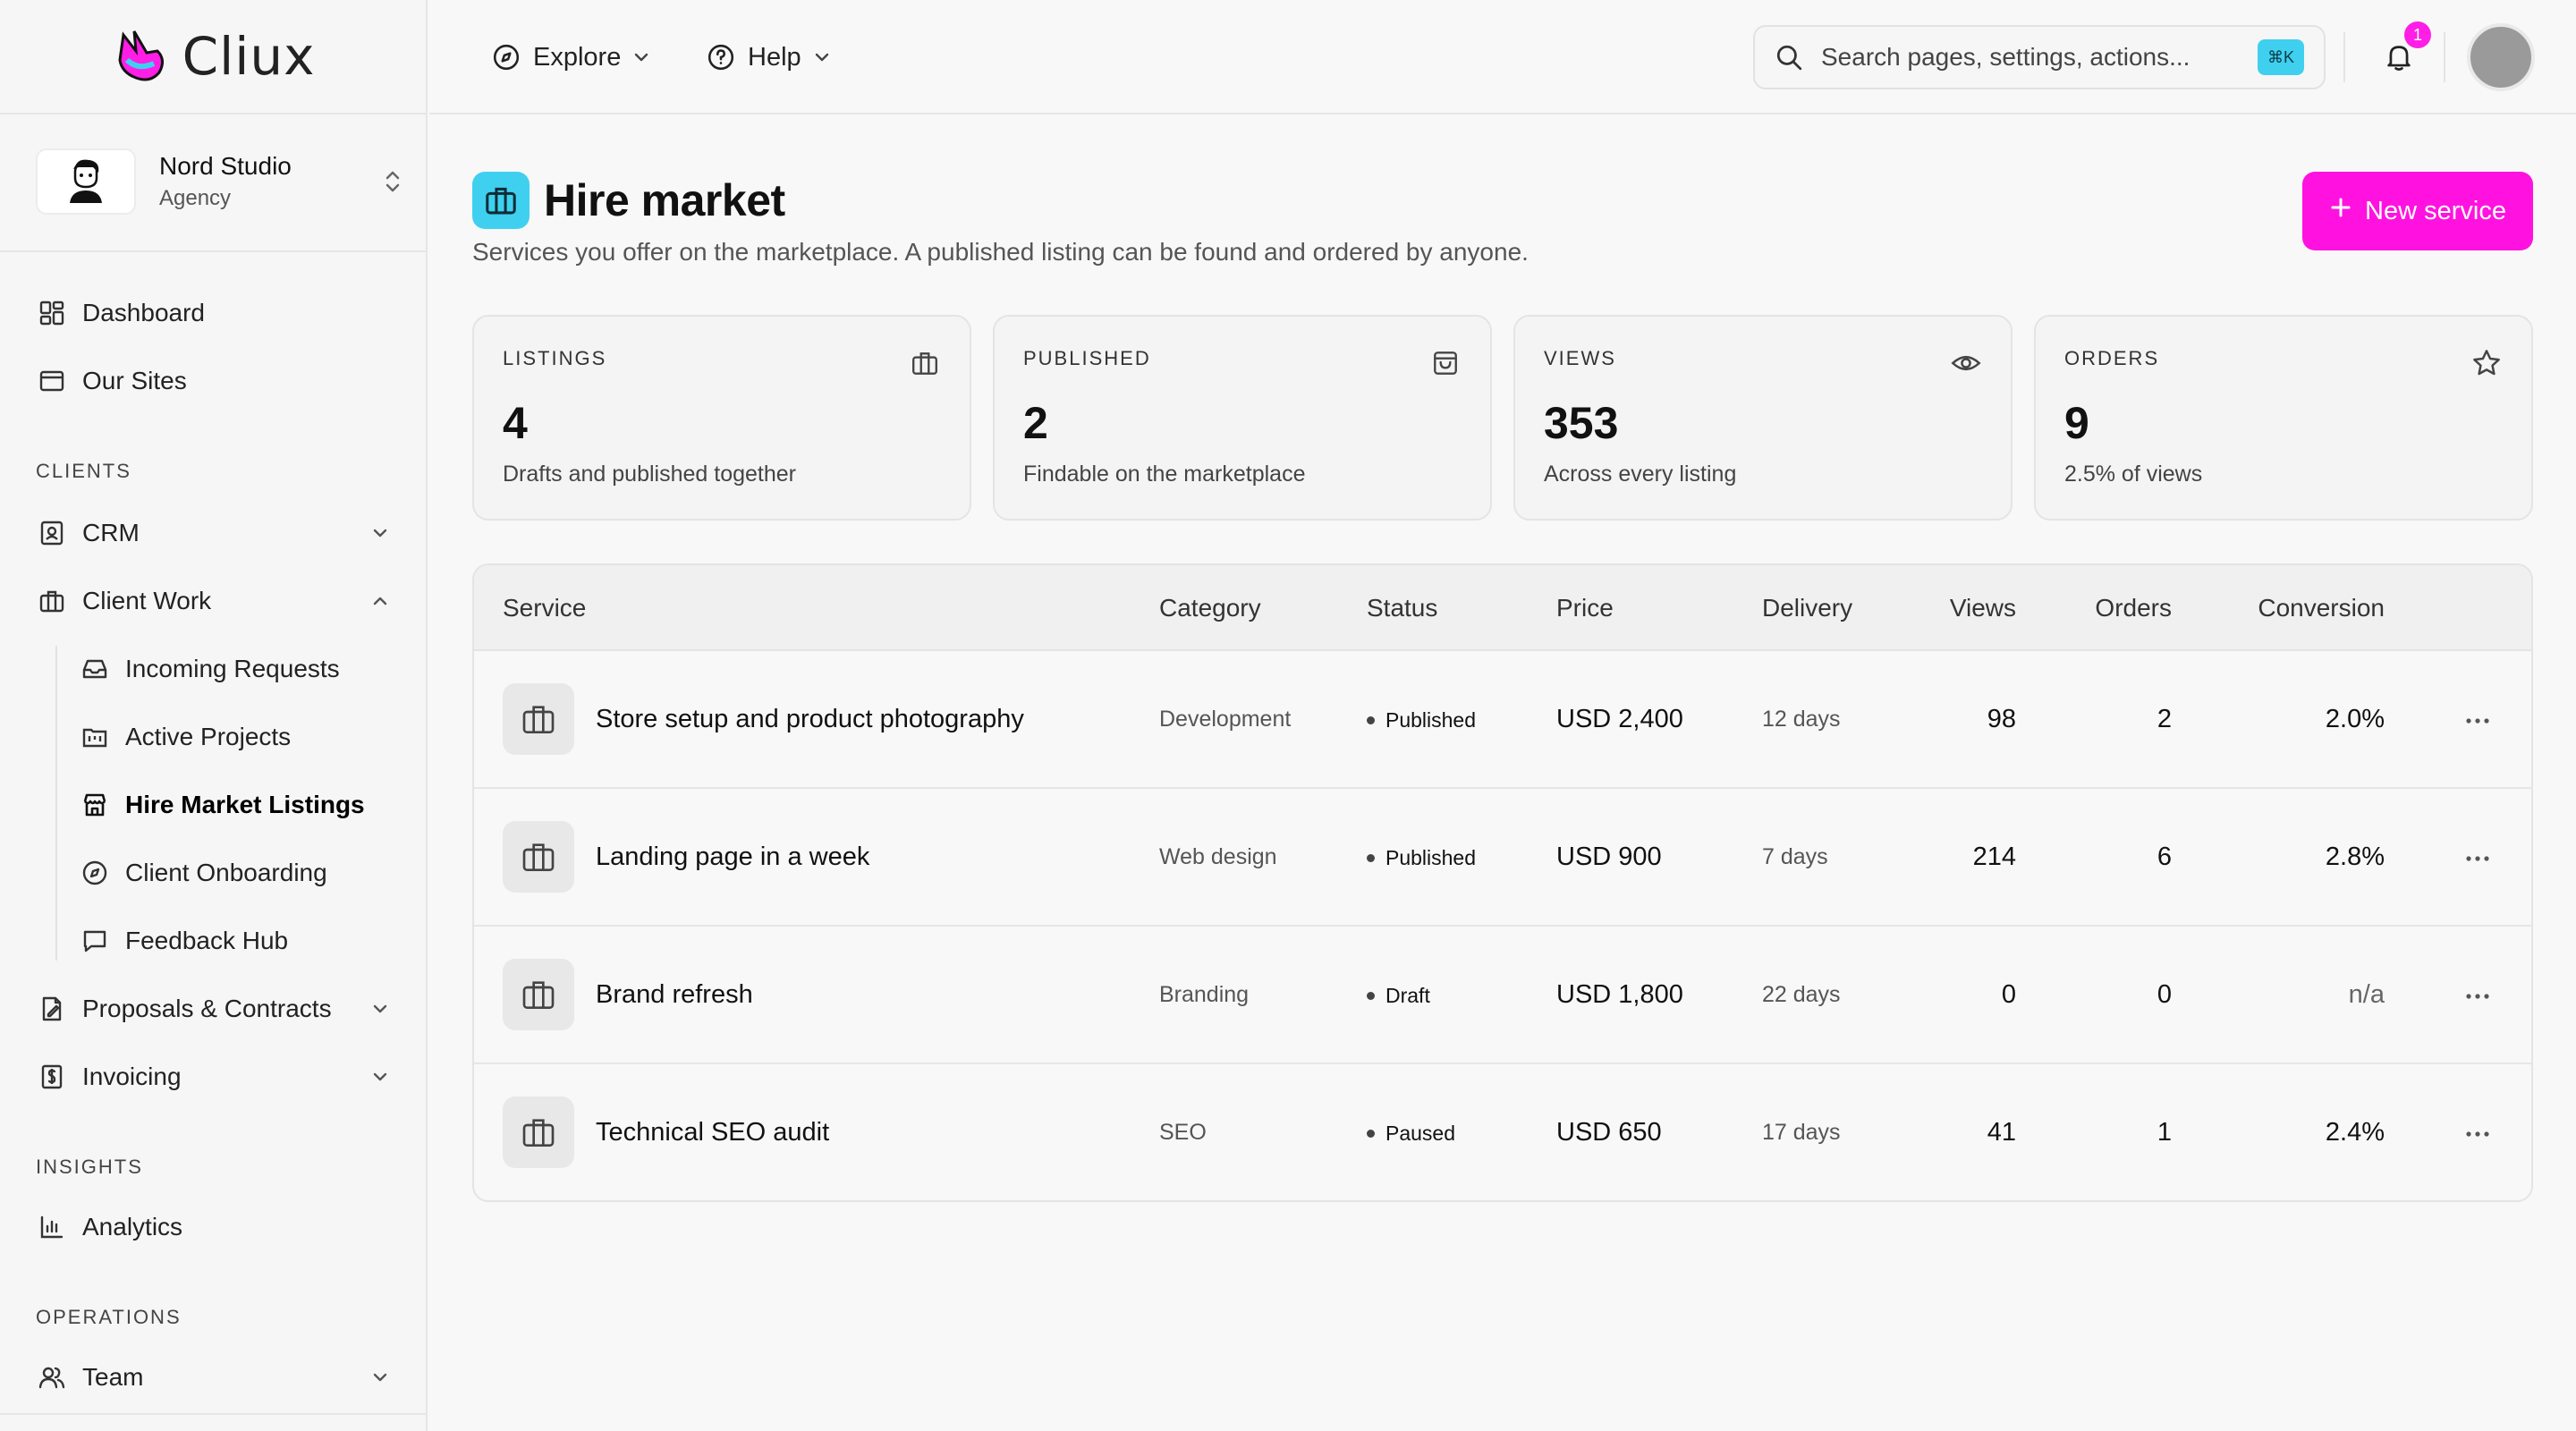 The width and height of the screenshot is (2576, 1431). What do you see at coordinates (215, 533) in the screenshot?
I see `sidebar-item-crm: CRM` at bounding box center [215, 533].